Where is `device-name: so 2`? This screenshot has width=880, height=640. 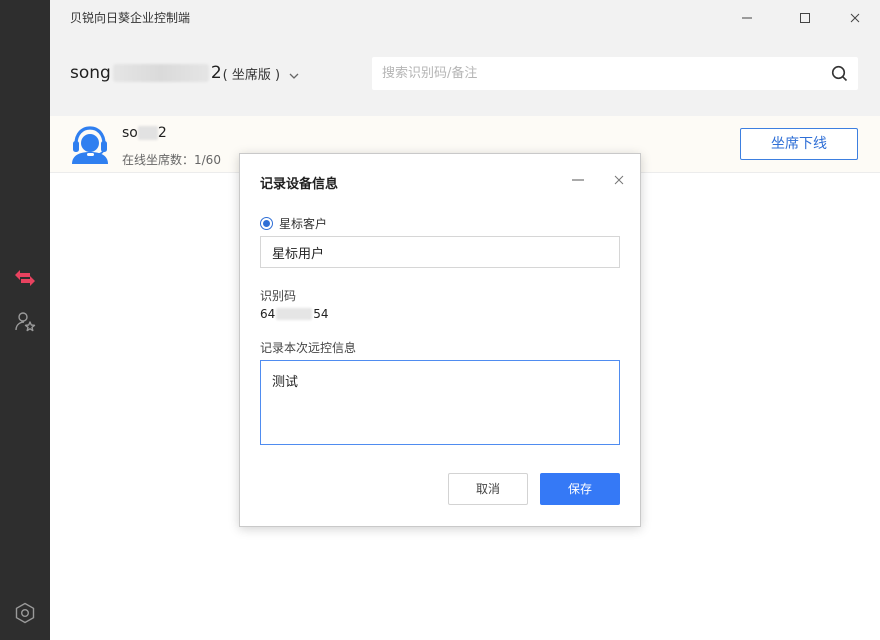
device-name: so 2 is located at coordinates (144, 133).